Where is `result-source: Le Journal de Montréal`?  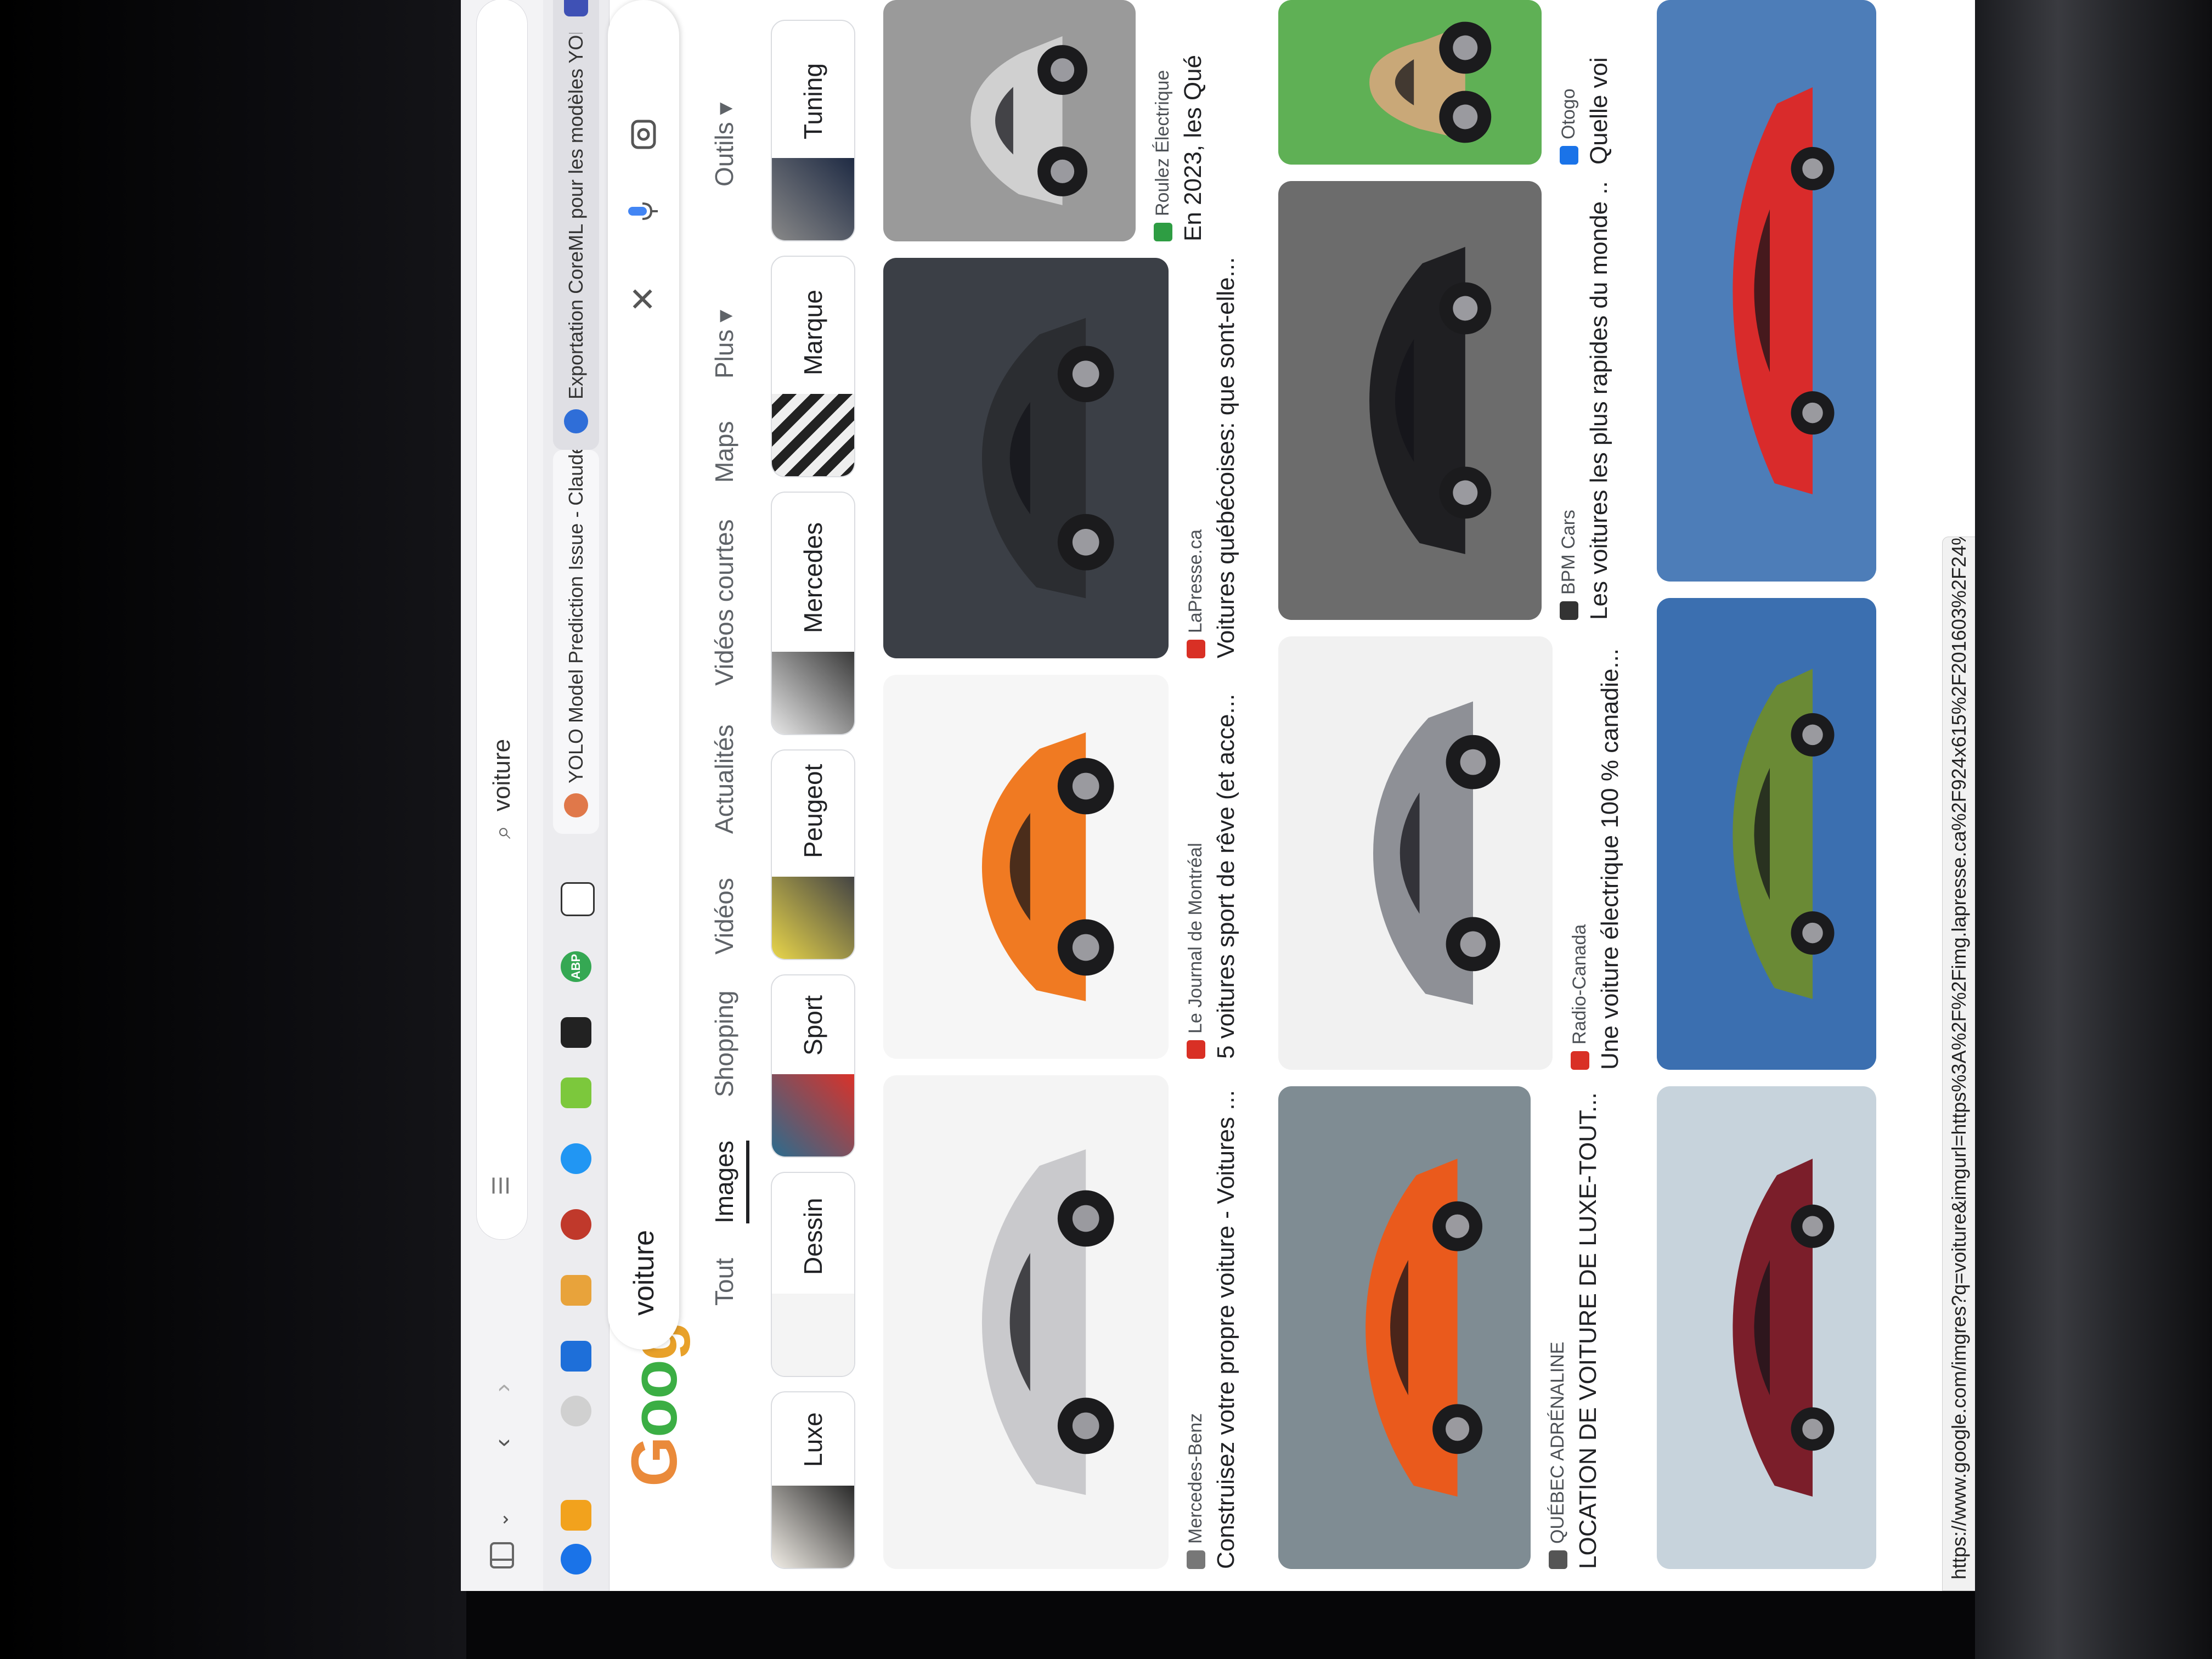 result-source: Le Journal de Montréal is located at coordinates (1195, 951).